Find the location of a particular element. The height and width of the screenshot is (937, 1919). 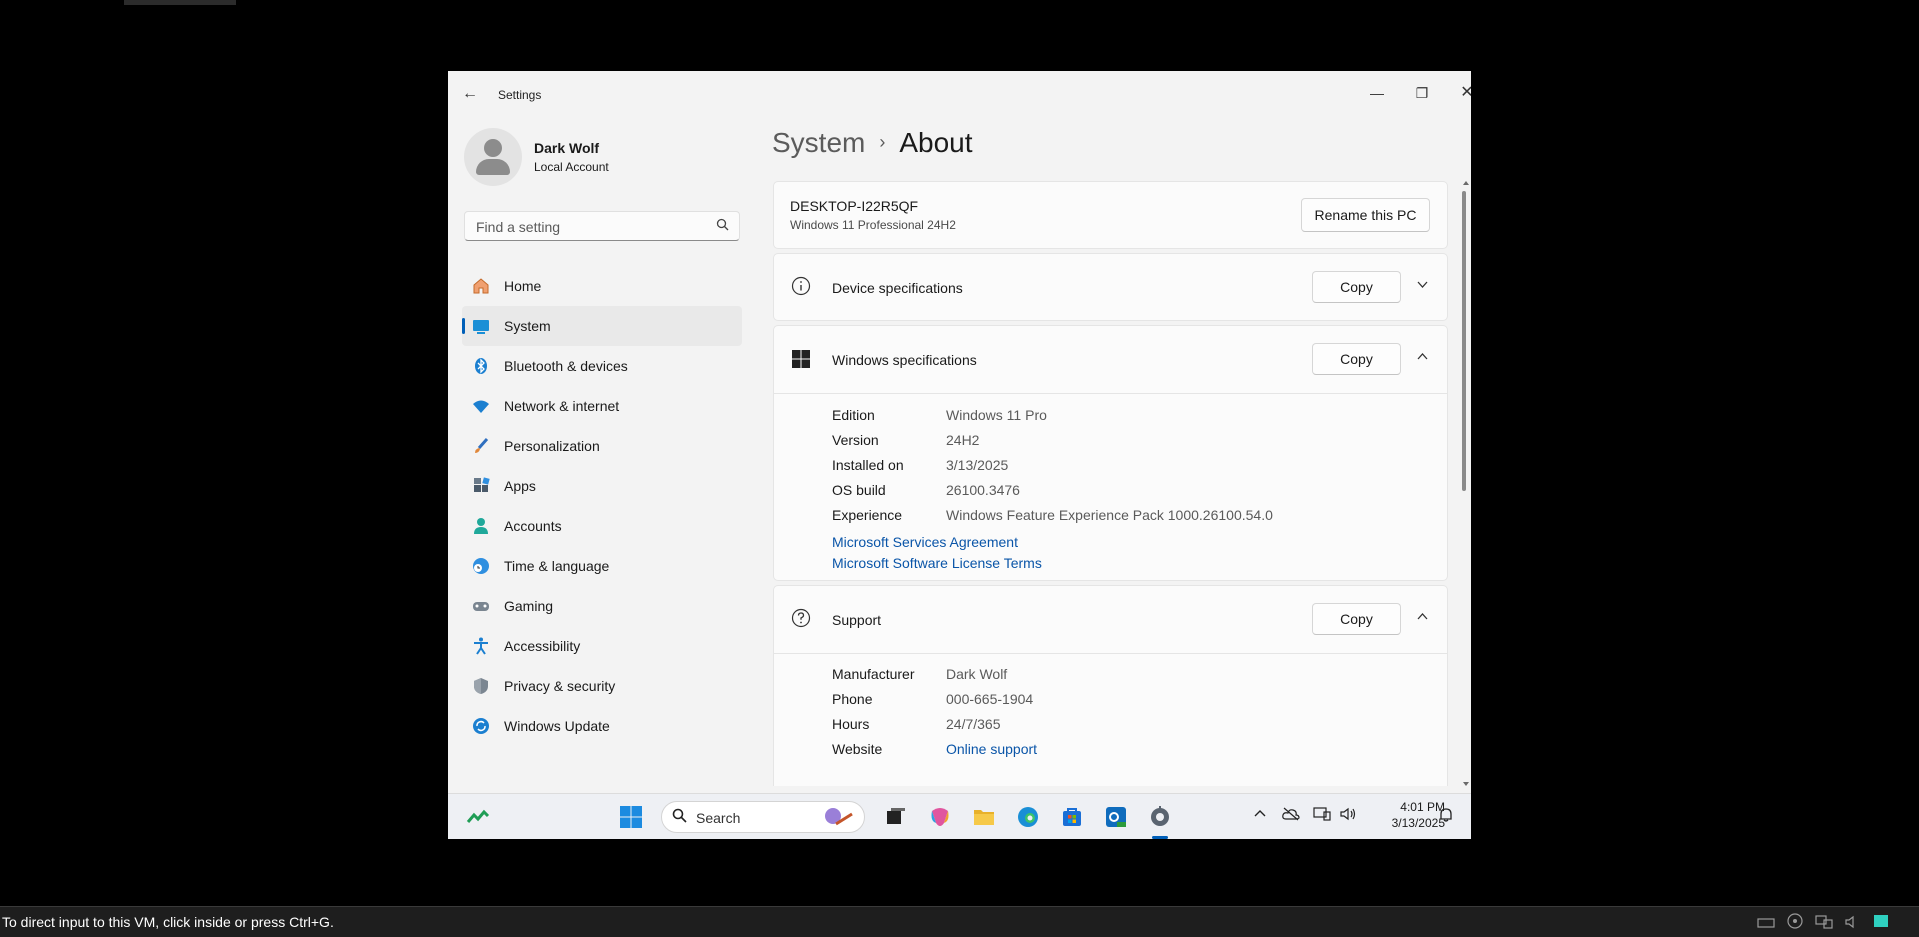

breadcrumb: System › About is located at coordinates (872, 143).